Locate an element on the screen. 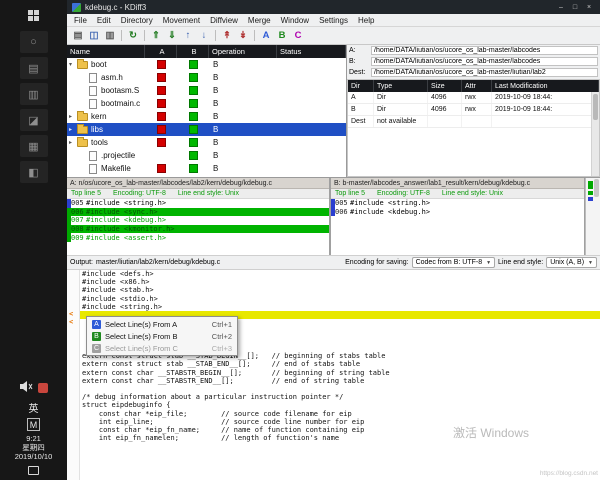  taskbar-app-2: ▤ is located at coordinates (33, 68).